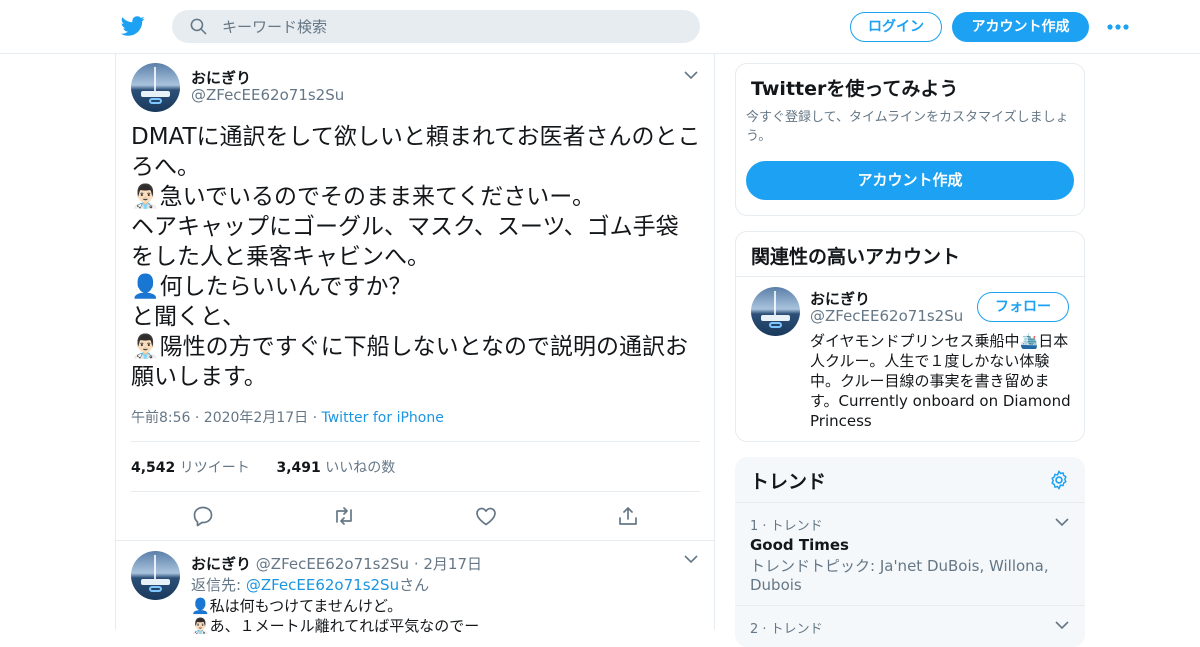 The width and height of the screenshot is (1200, 647). Describe the element at coordinates (335, 626) in the screenshot. I see `reply-text-line: 👨🏻‍⚕️あ、１メートル離れてれば平気なのでー` at that location.